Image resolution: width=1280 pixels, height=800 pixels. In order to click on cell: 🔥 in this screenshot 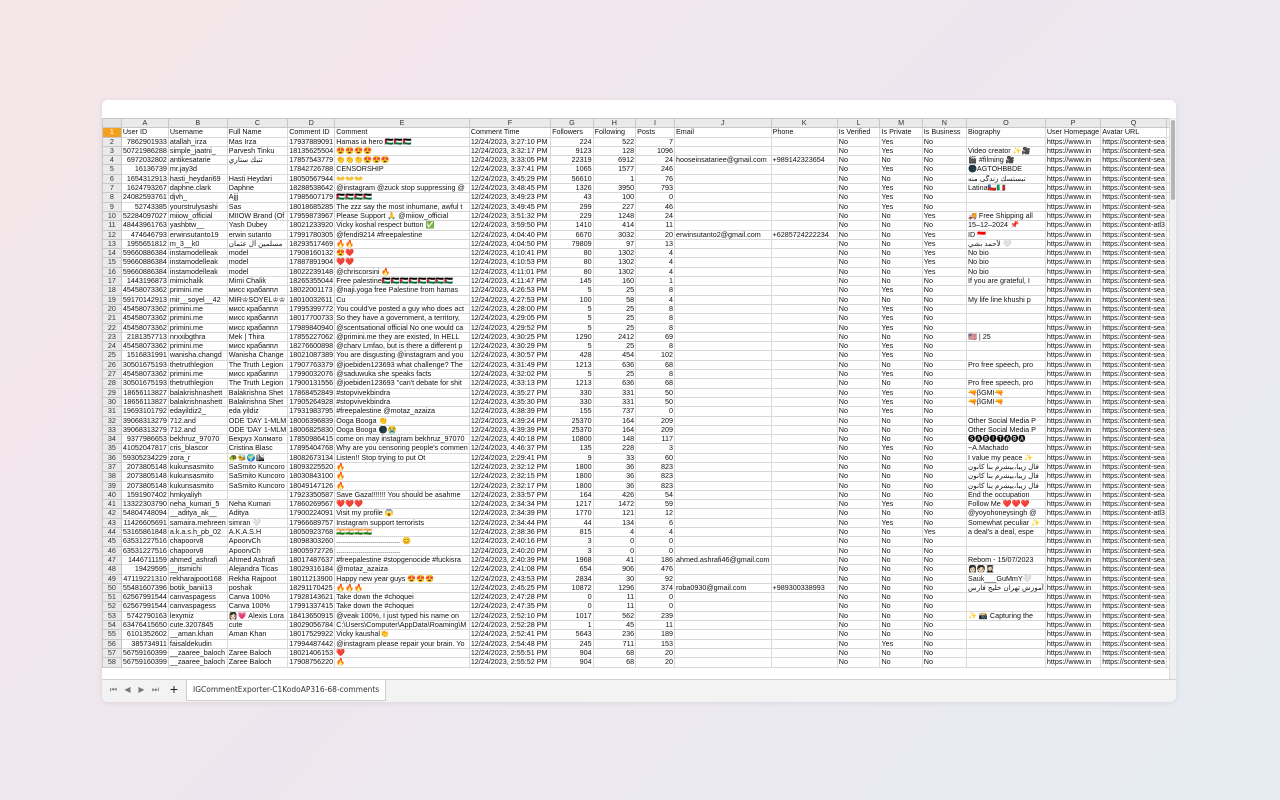, I will do `click(402, 467)`.